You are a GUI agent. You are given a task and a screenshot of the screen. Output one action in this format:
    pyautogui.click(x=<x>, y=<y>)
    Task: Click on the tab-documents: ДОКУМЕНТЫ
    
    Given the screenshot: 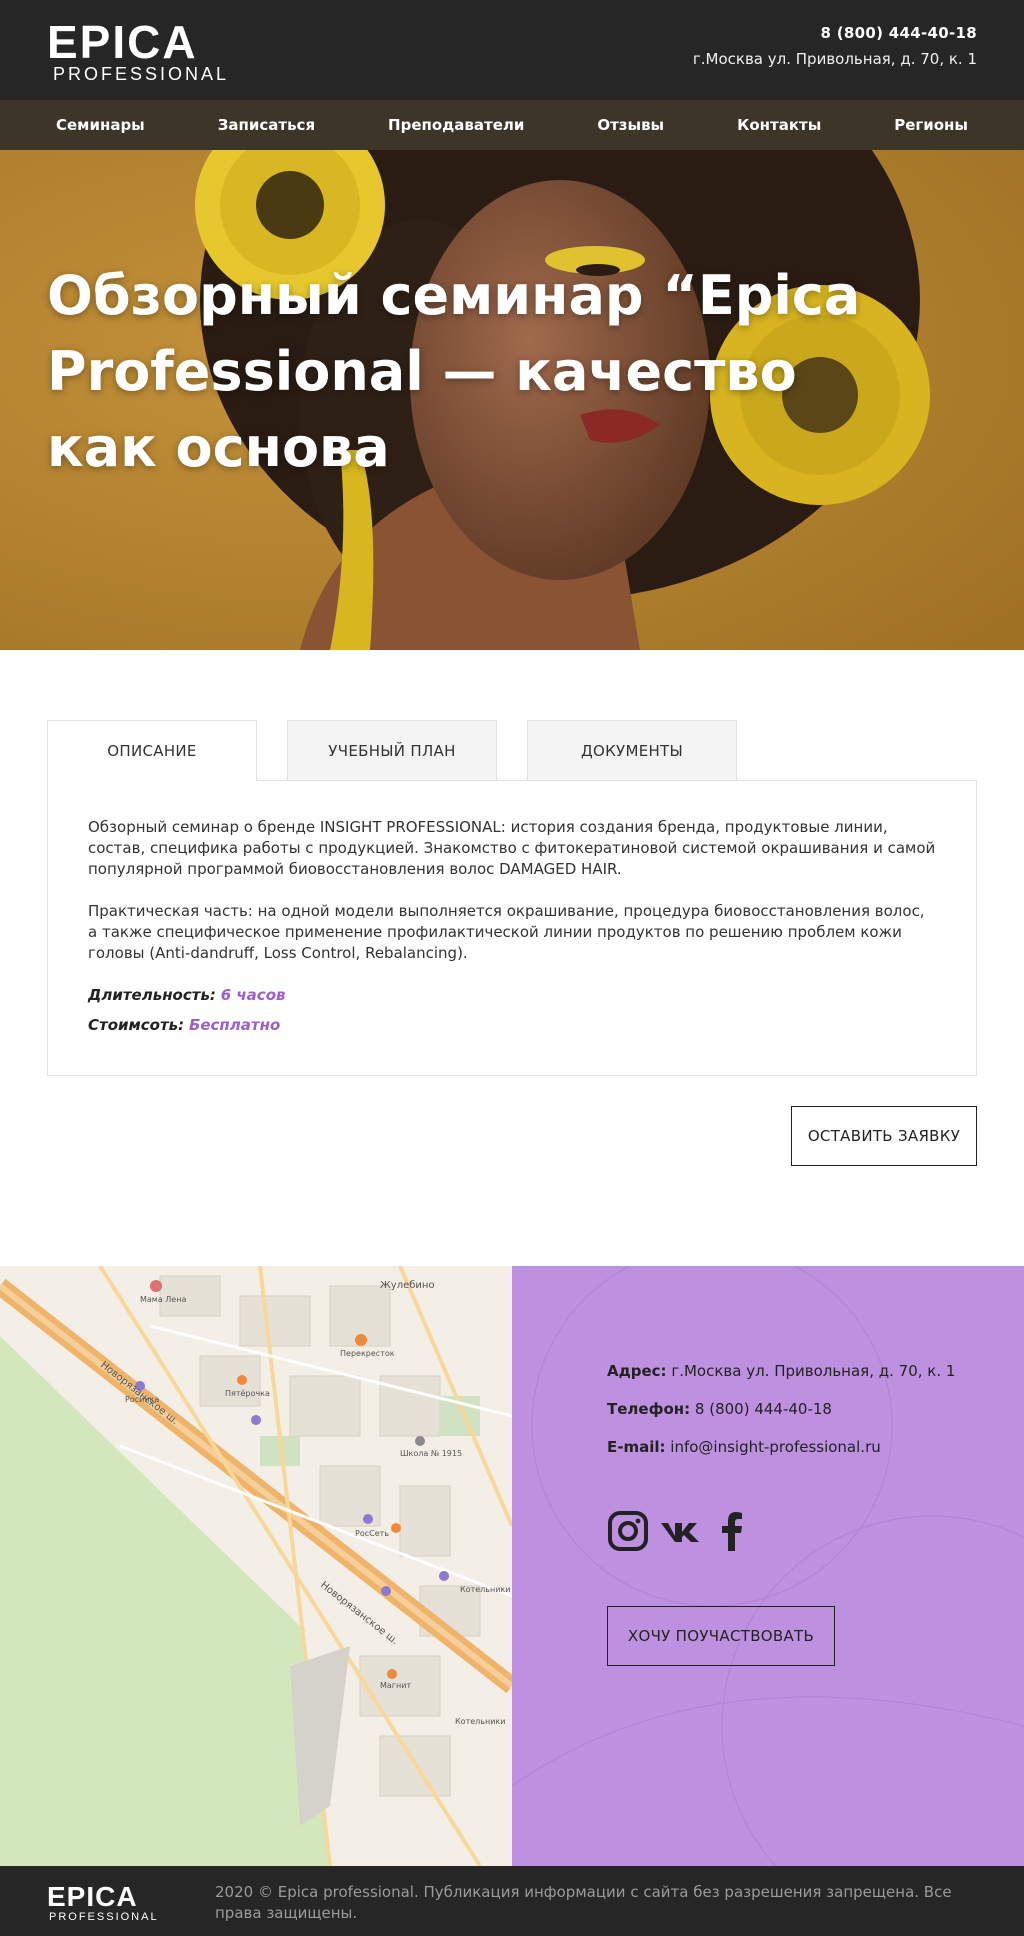 What is the action you would take?
    pyautogui.click(x=632, y=750)
    